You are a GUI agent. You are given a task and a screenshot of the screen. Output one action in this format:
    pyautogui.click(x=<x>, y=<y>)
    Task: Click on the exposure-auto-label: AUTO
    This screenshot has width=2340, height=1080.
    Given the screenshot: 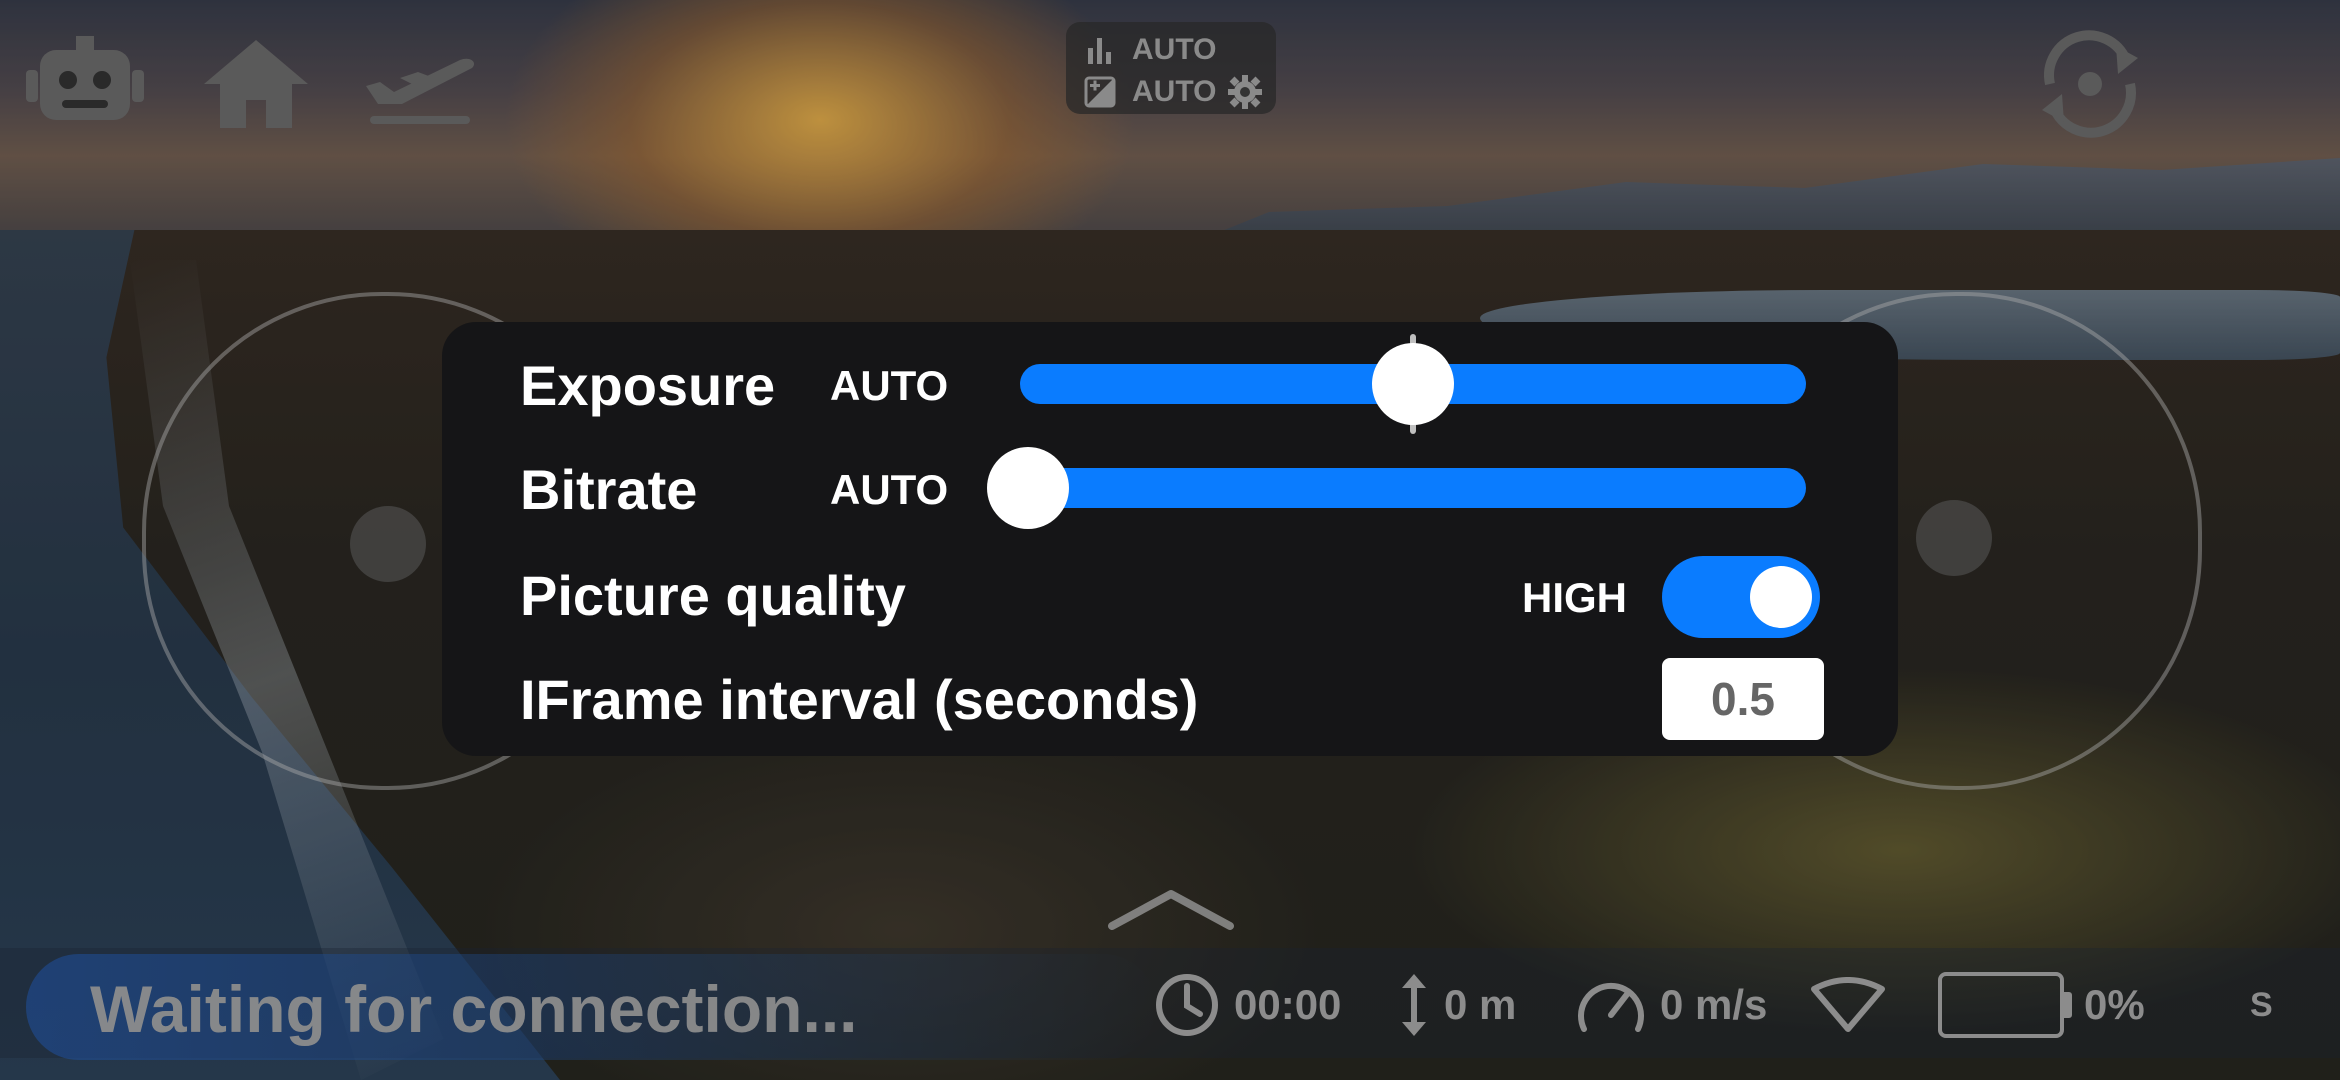 What is the action you would take?
    pyautogui.click(x=889, y=386)
    